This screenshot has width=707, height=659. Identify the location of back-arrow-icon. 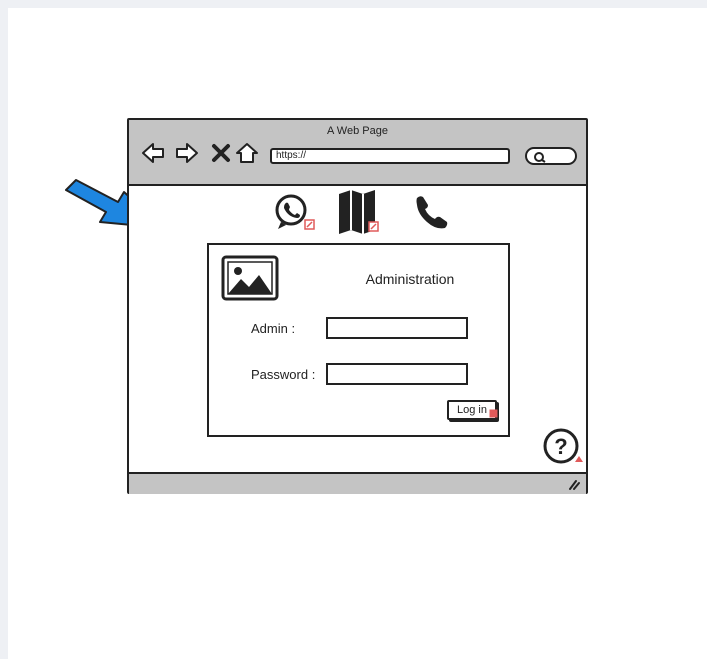
(153, 153).